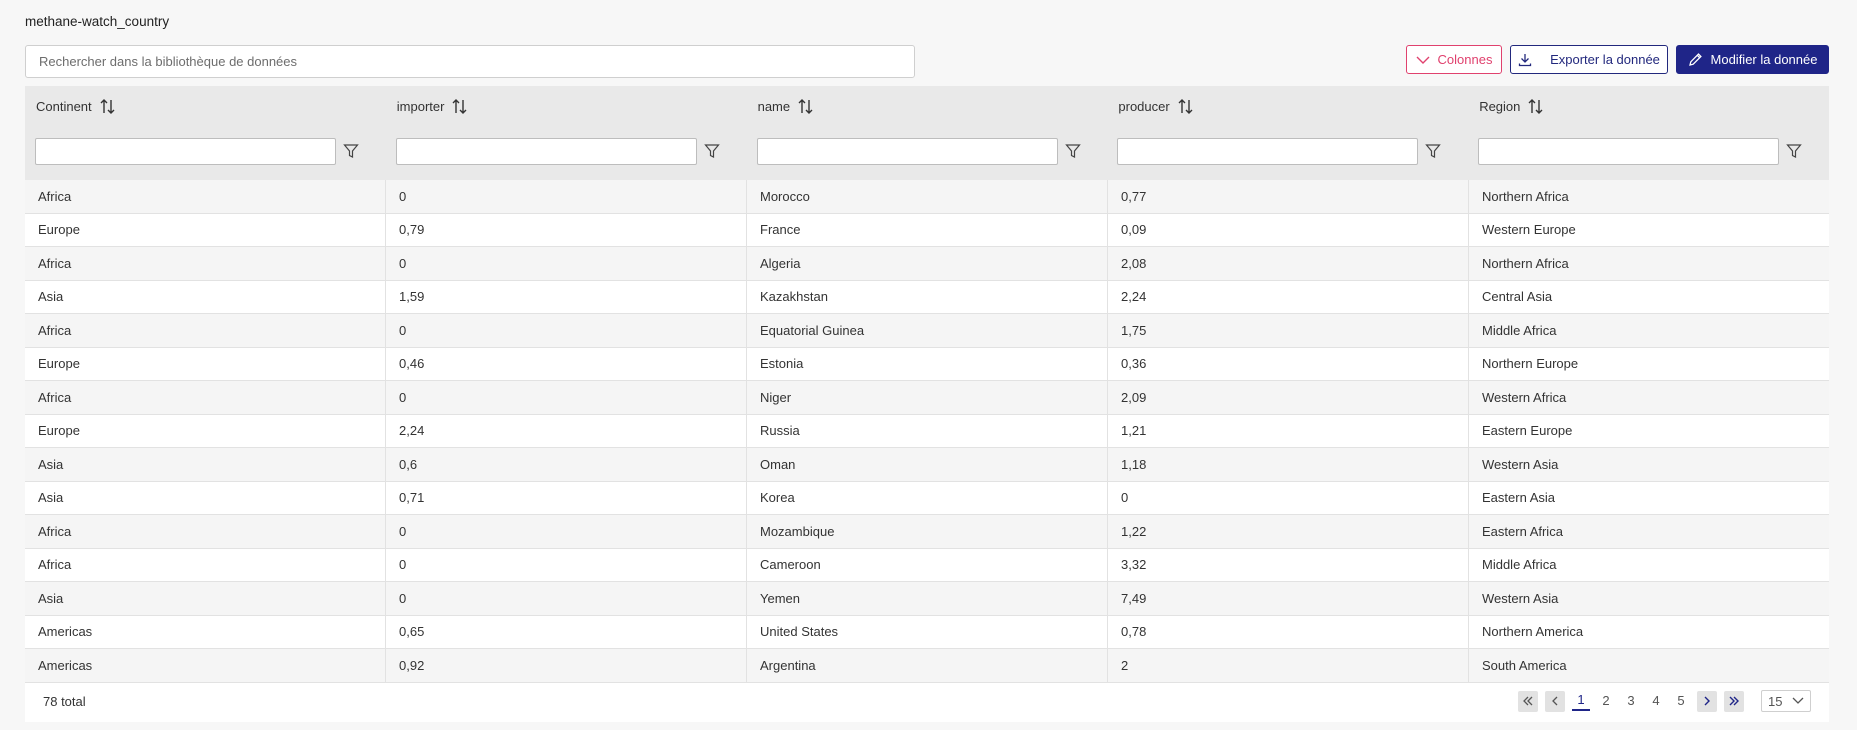 This screenshot has height=730, width=1857. What do you see at coordinates (1648, 497) in the screenshot?
I see `table-cell: Eastern Asia` at bounding box center [1648, 497].